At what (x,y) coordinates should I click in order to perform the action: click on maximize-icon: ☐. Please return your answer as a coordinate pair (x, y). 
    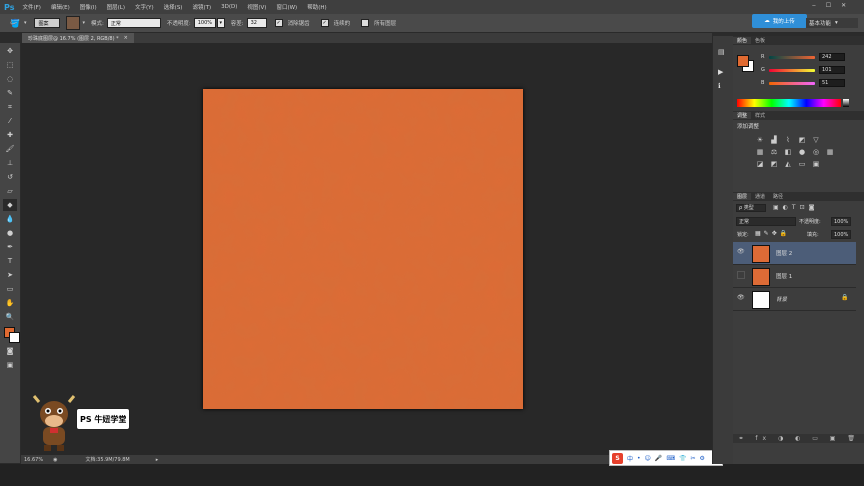
    Looking at the image, I should click on (828, 5).